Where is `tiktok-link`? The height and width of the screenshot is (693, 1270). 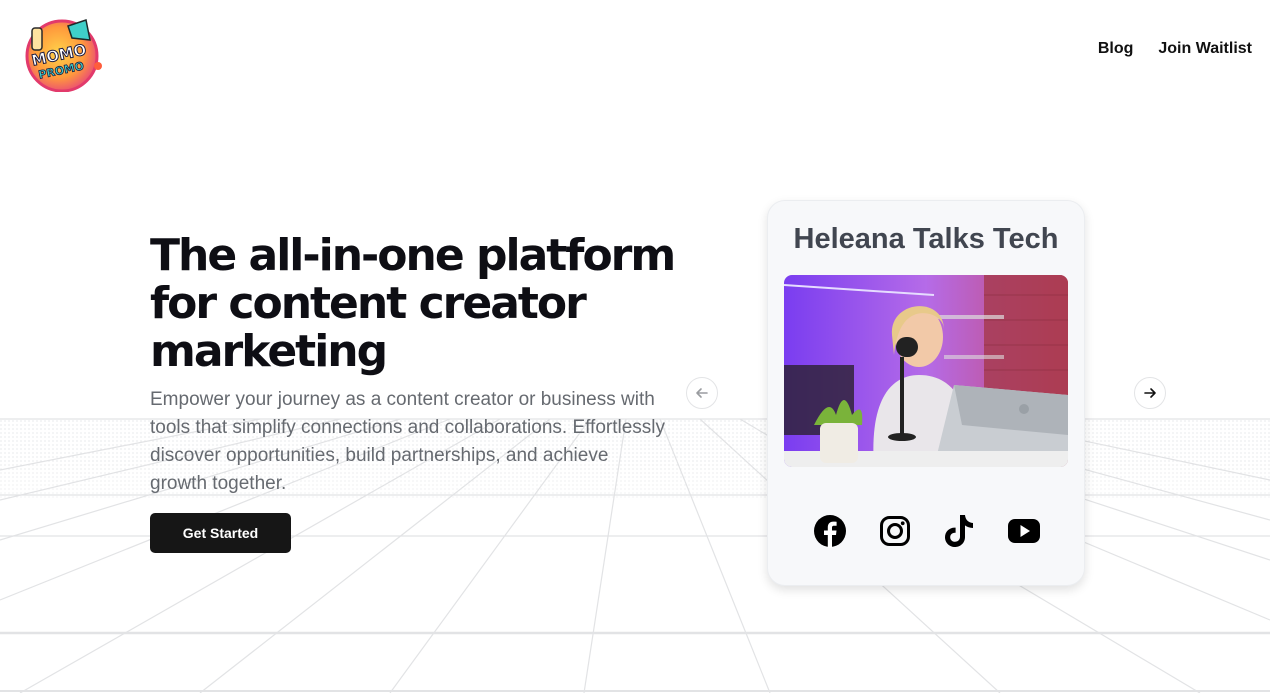
tiktok-link is located at coordinates (959, 531).